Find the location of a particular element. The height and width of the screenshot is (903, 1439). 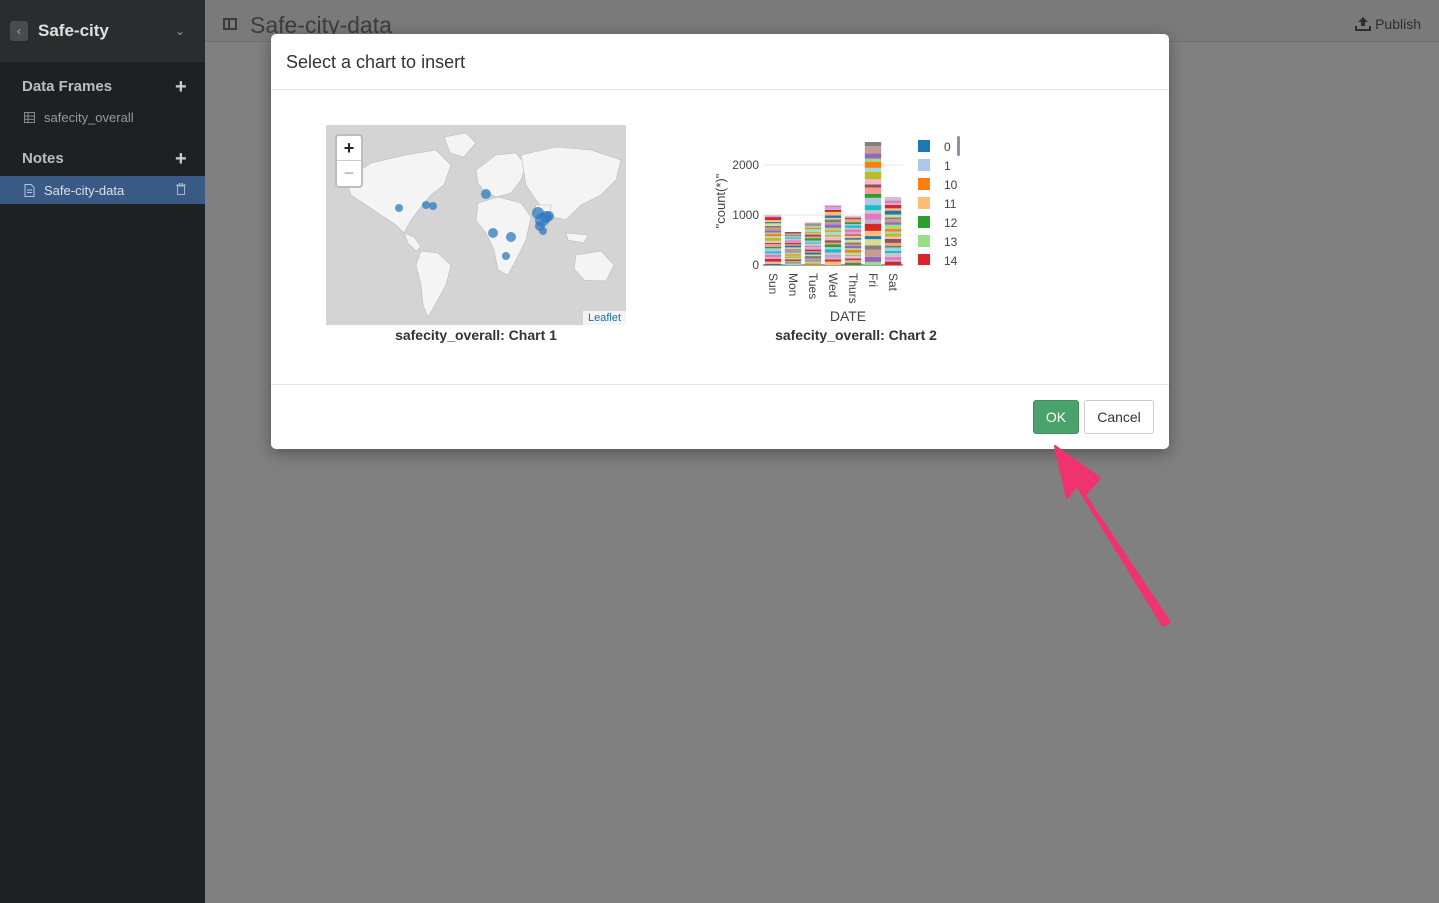

legend-label: 11 is located at coordinates (950, 204).